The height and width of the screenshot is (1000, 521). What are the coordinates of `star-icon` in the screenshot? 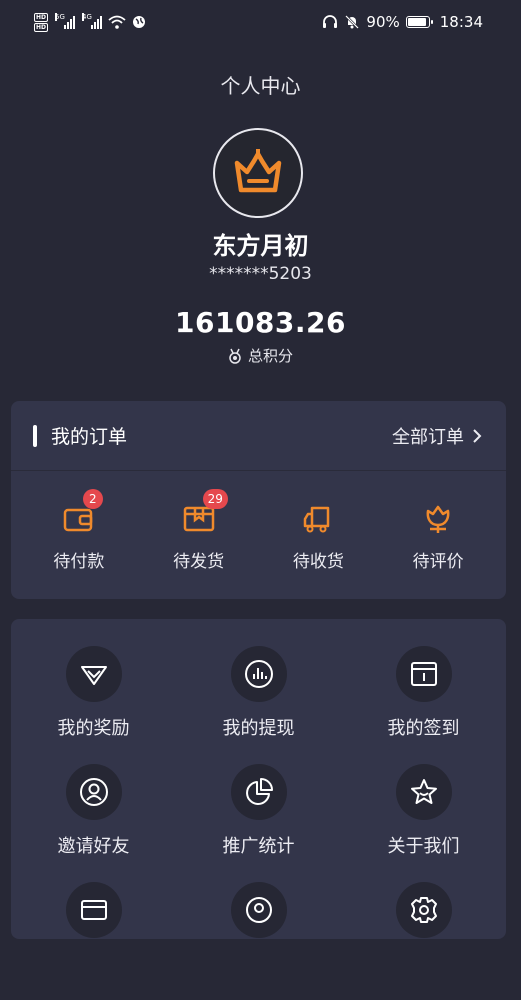 It's located at (423, 791).